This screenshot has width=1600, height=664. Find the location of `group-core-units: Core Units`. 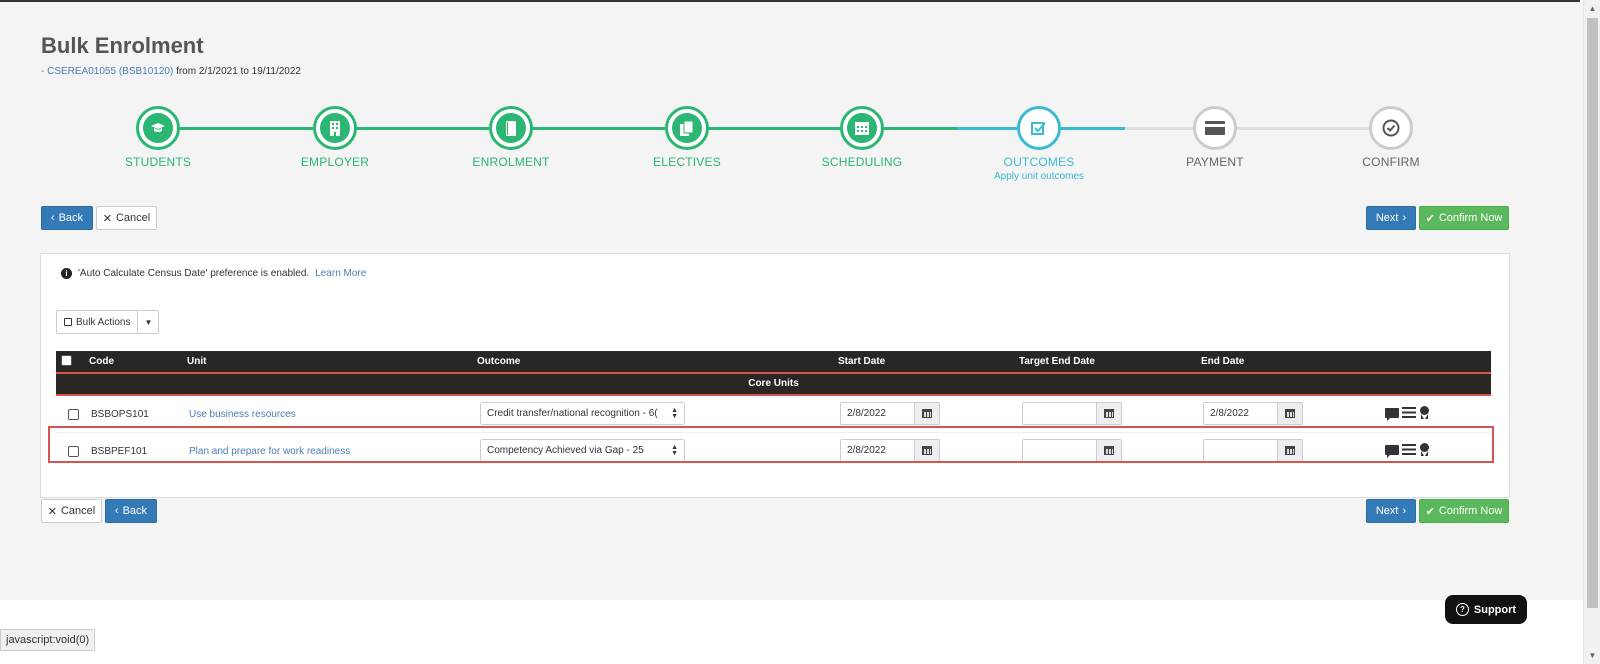

group-core-units: Core Units is located at coordinates (773, 383).